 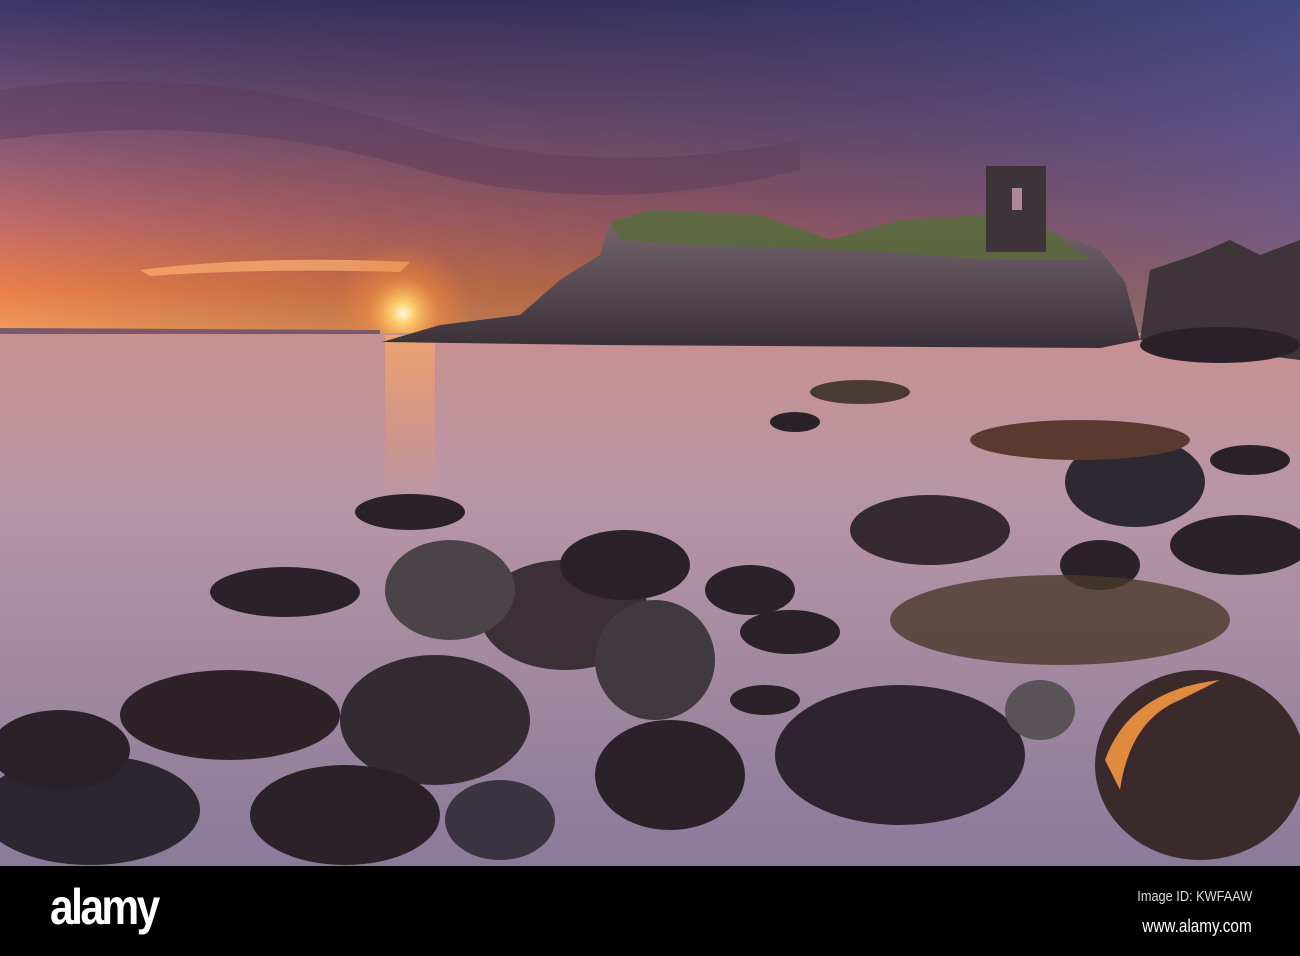 I want to click on website-link: www.alamy.com, so click(x=1197, y=926).